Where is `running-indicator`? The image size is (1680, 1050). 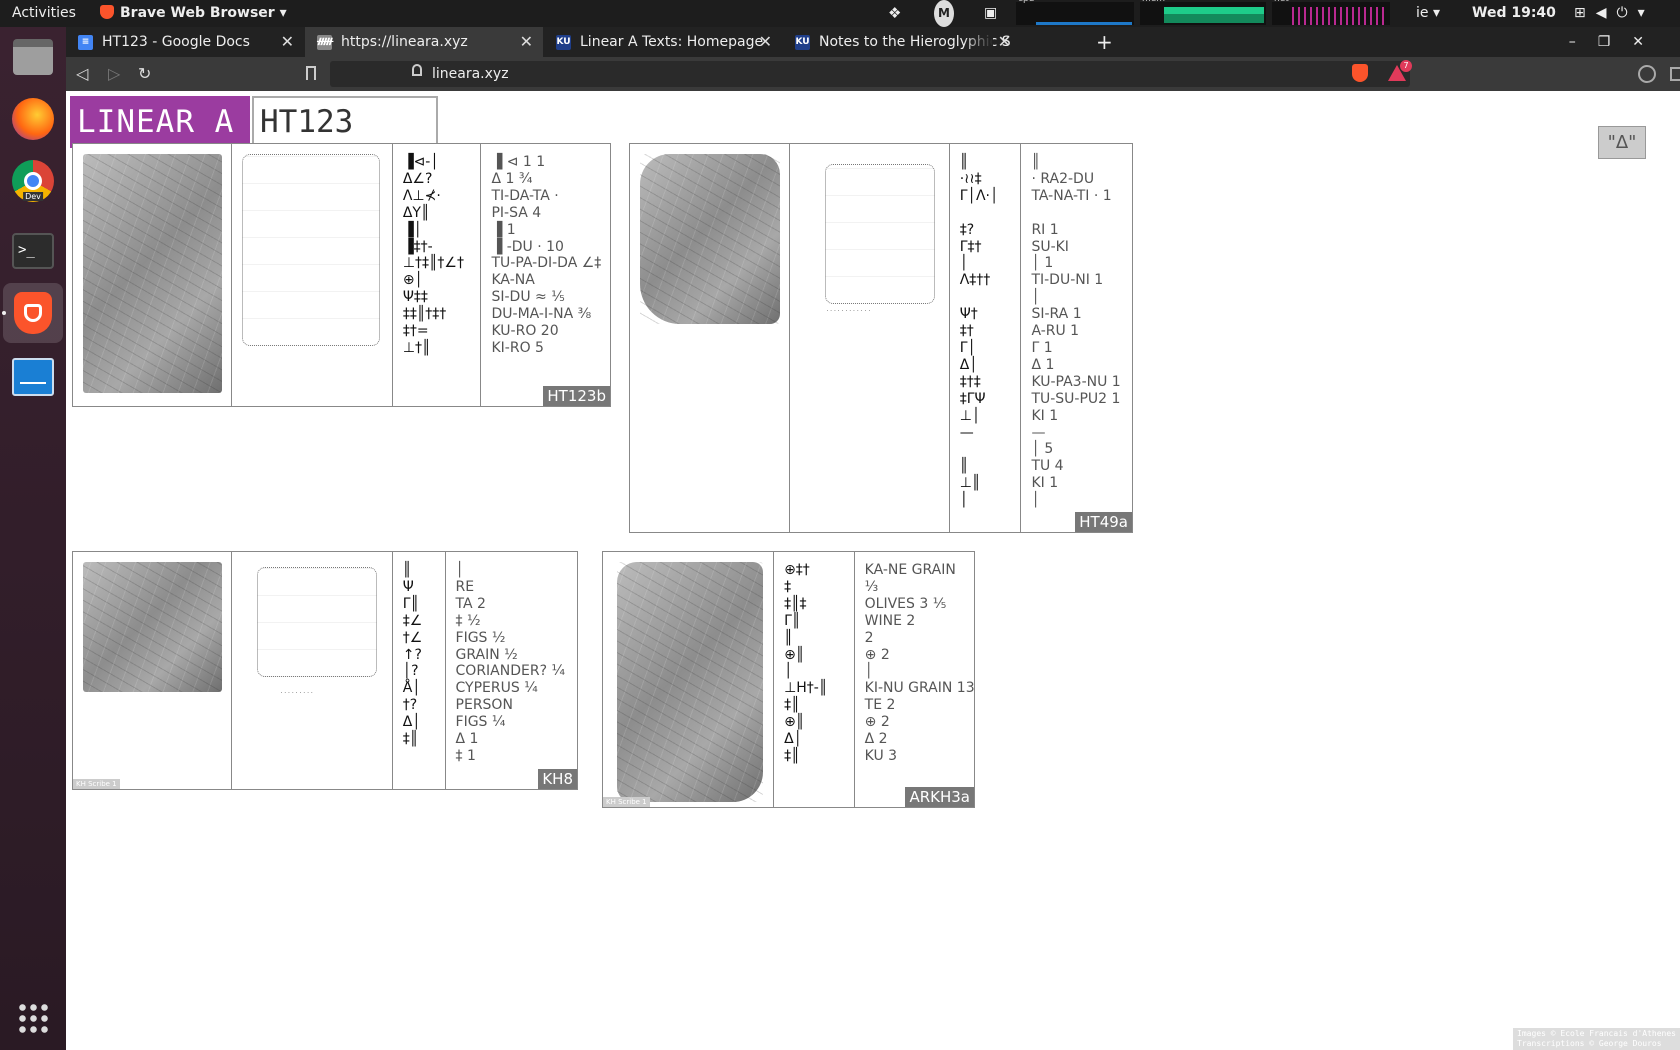
running-indicator is located at coordinates (4, 313).